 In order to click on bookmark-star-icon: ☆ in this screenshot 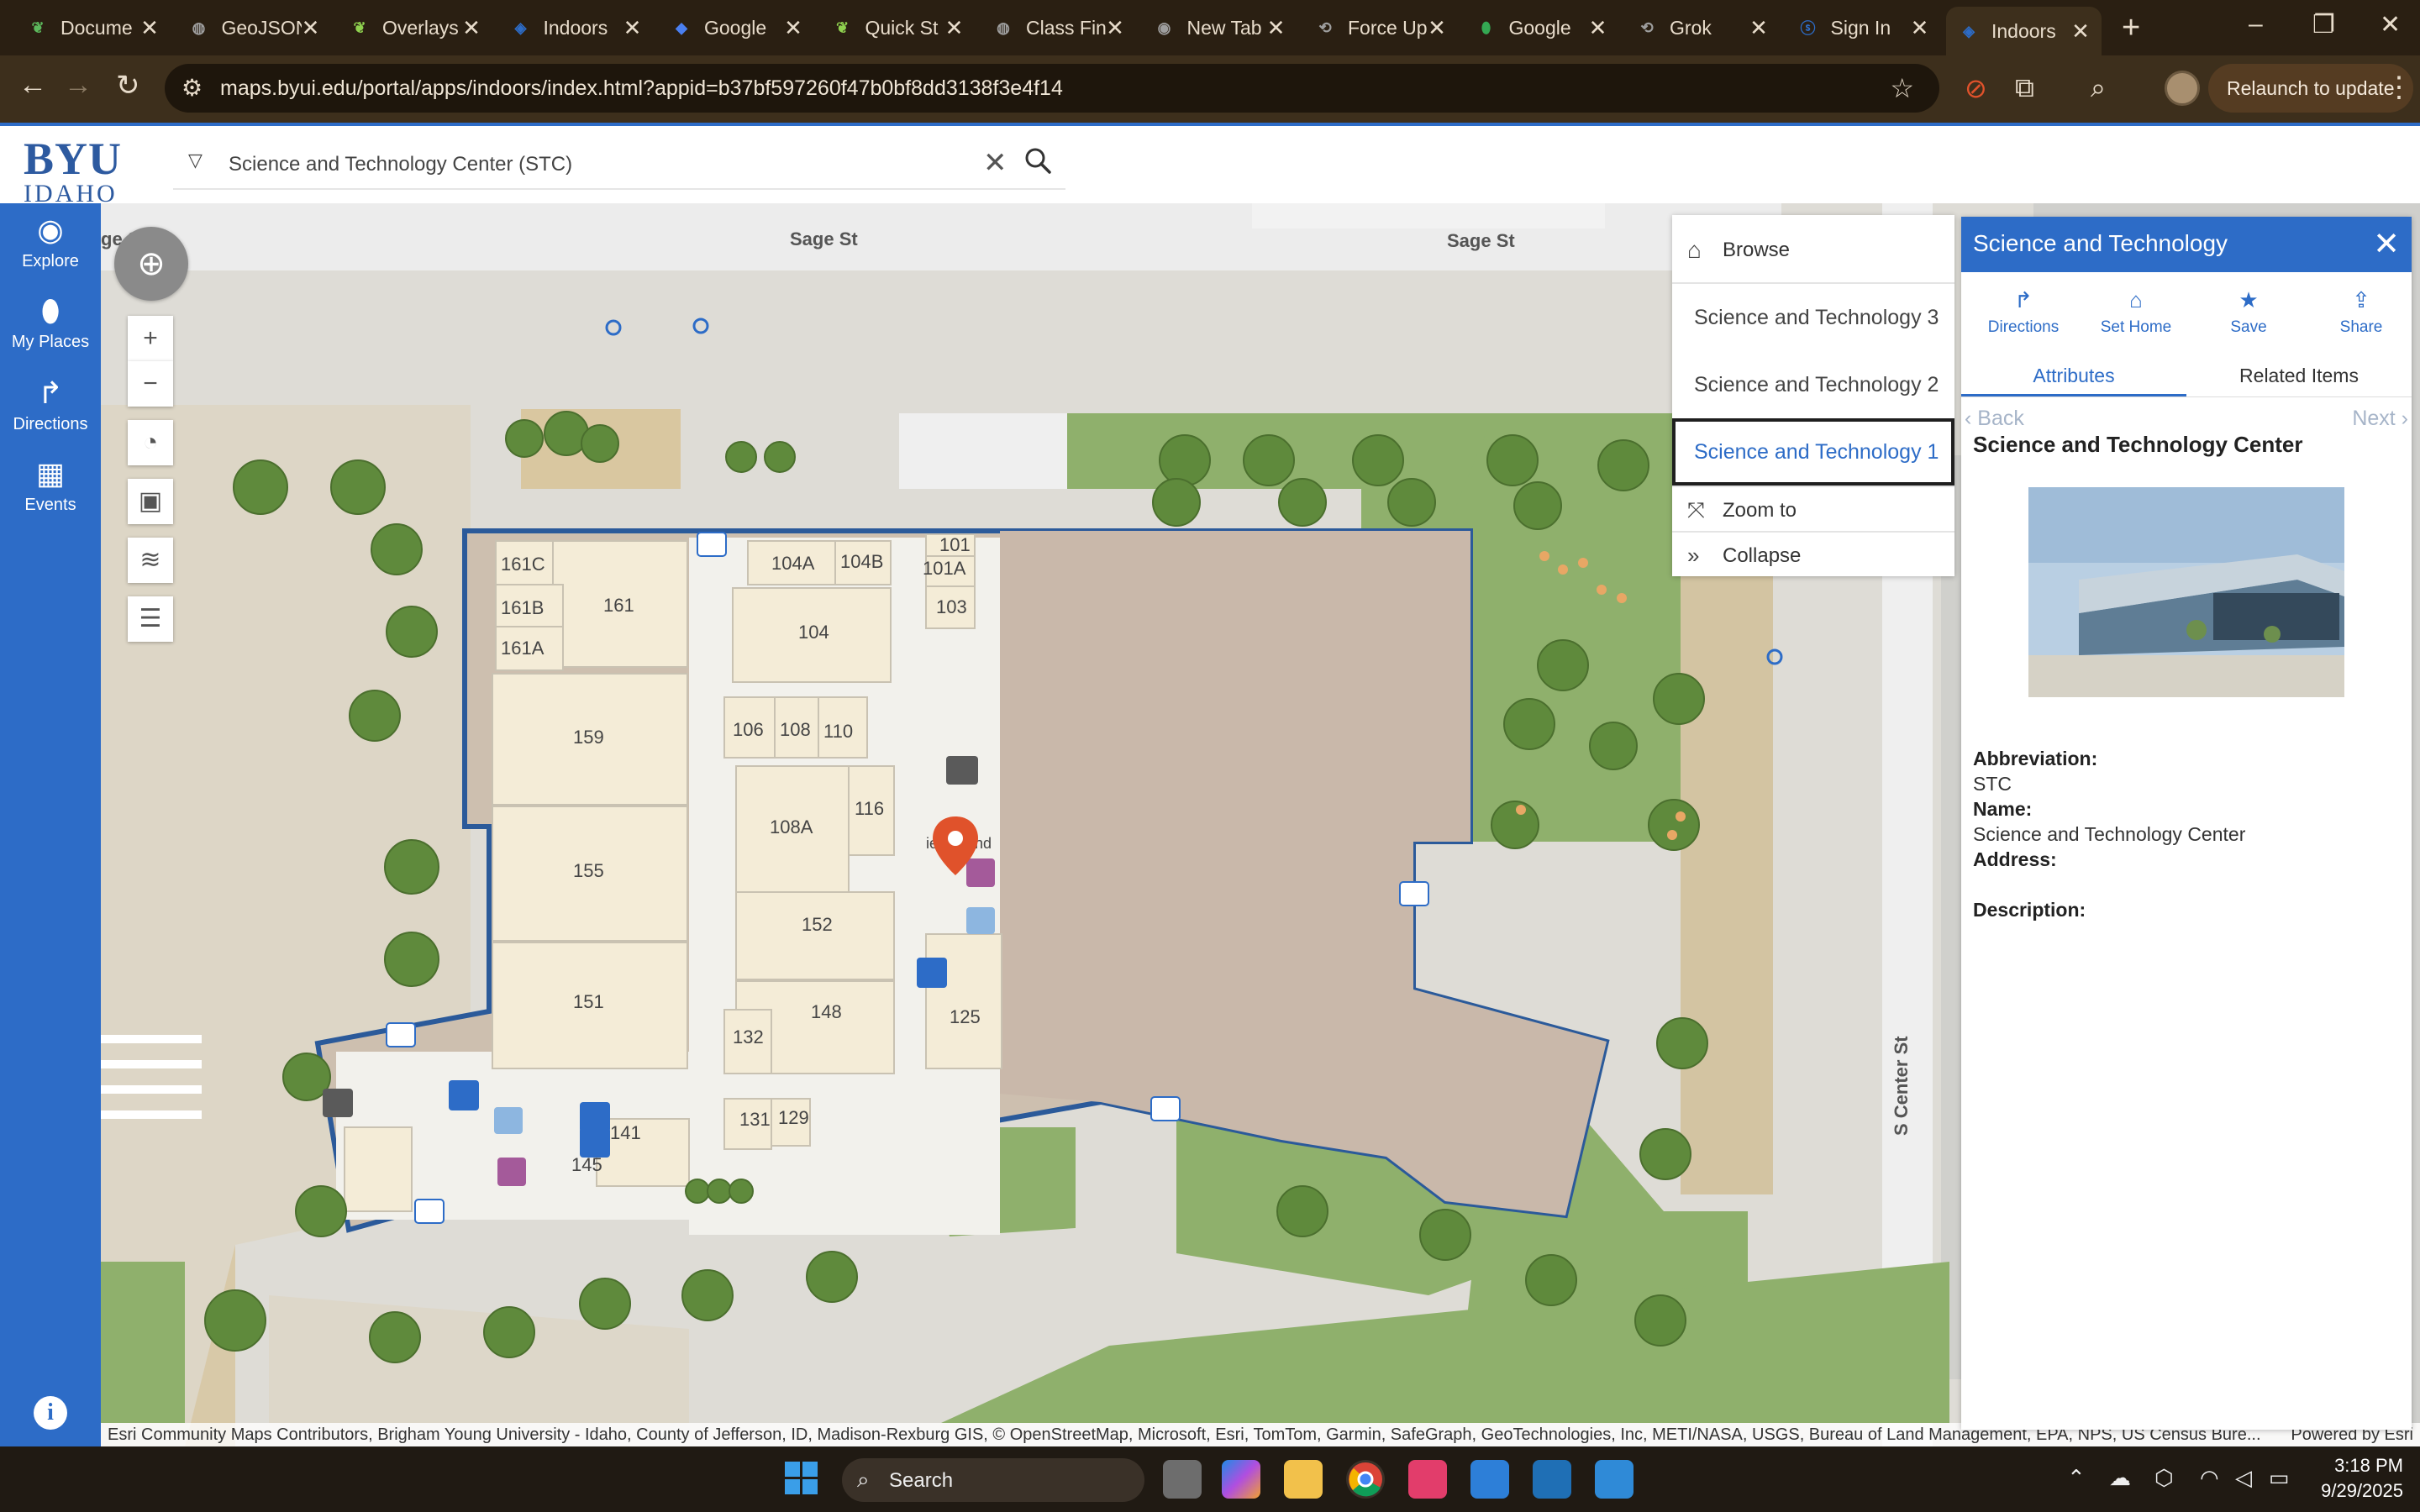, I will do `click(1902, 88)`.